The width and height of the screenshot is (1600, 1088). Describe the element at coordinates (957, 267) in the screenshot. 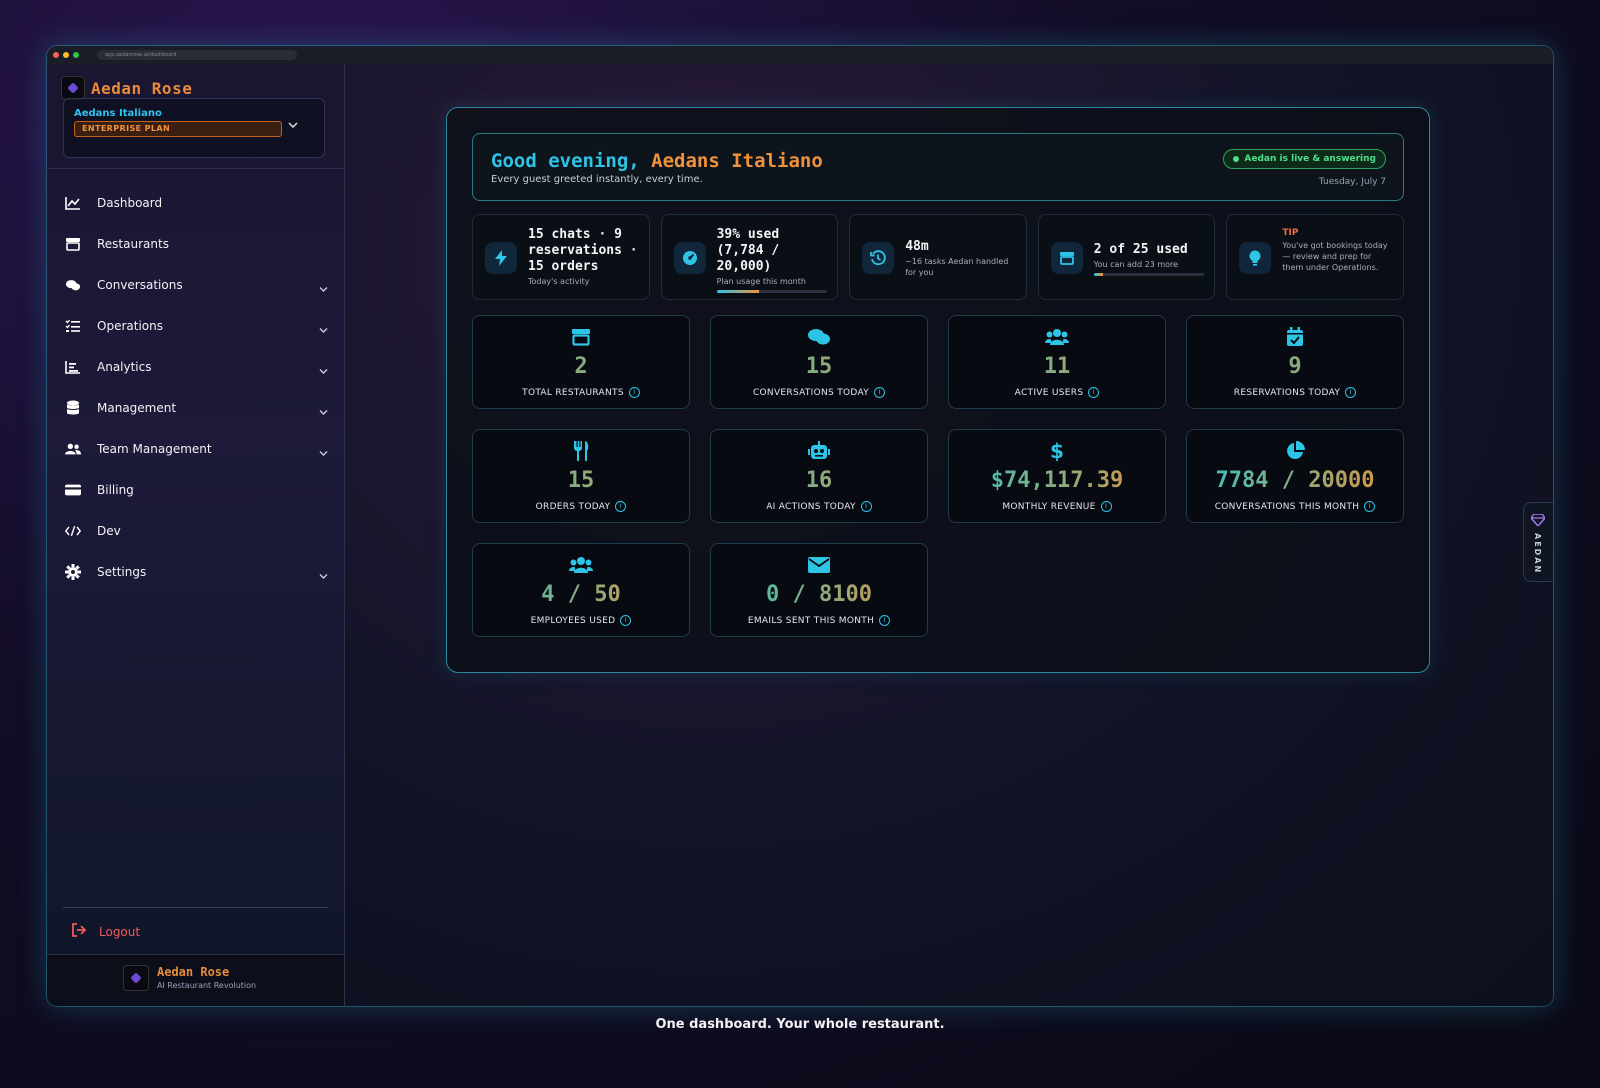

I see `summary-sub: ~16 tasks Aedan handled for you` at that location.